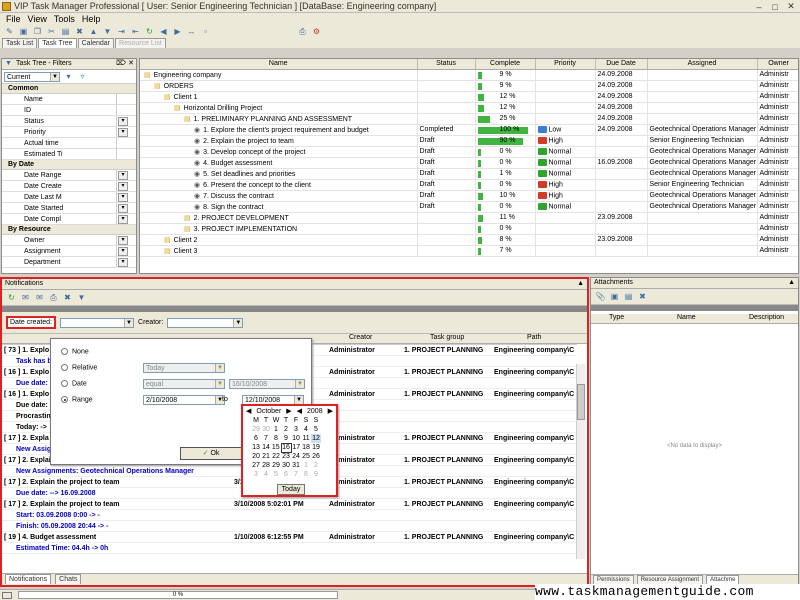  I want to click on tree-col-header: Owner, so click(777, 64).